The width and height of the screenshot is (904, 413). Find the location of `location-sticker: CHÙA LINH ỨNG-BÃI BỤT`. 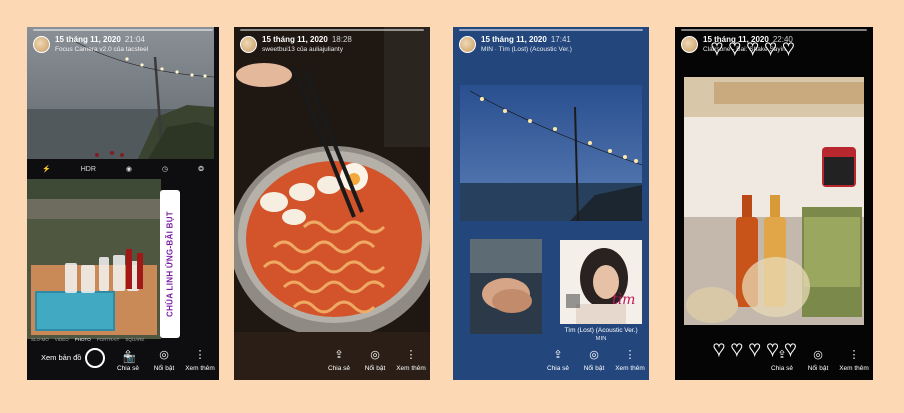

location-sticker: CHÙA LINH ỨNG-BÃI BỤT is located at coordinates (170, 264).